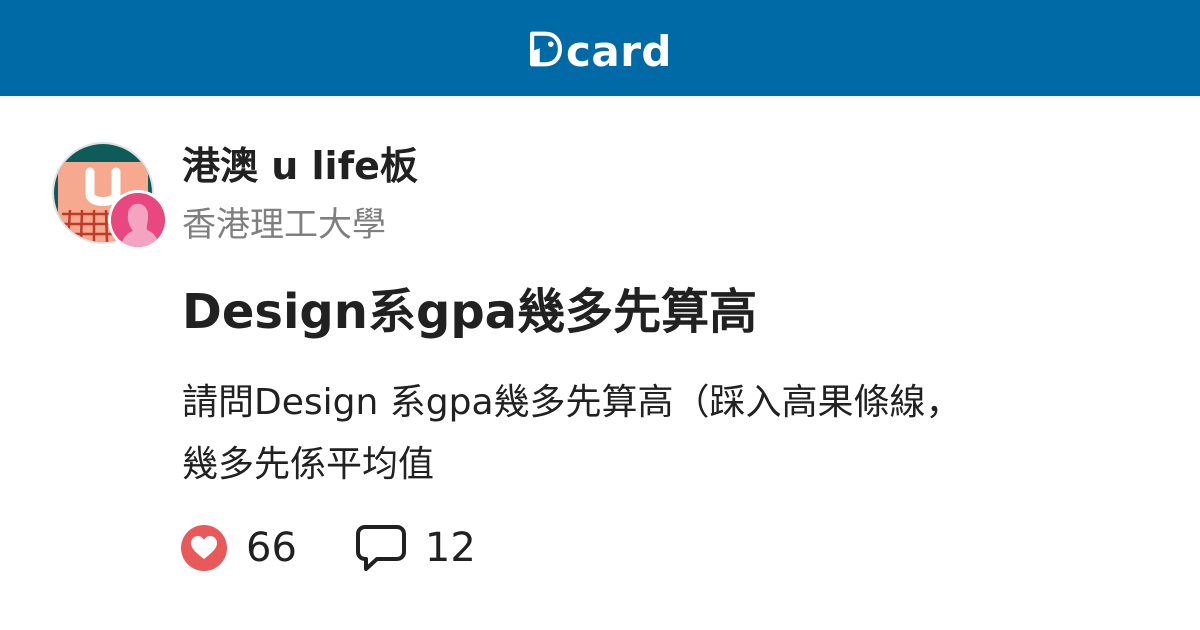 The image size is (1200, 630). I want to click on excerpt-line: 請問Design 系gpa幾多先算高（踩入高果條線，, so click(572, 402).